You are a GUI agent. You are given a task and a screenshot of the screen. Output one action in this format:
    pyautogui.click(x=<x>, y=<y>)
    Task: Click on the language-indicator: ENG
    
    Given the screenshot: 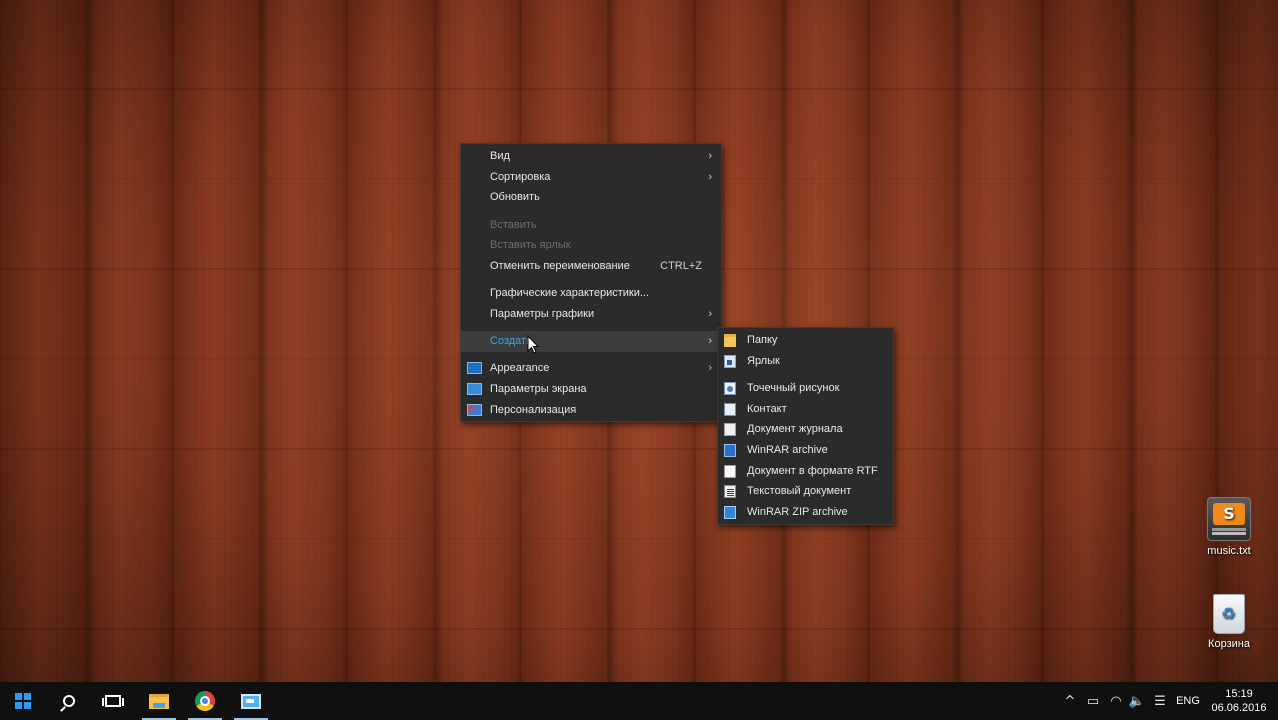 What is the action you would take?
    pyautogui.click(x=1188, y=701)
    